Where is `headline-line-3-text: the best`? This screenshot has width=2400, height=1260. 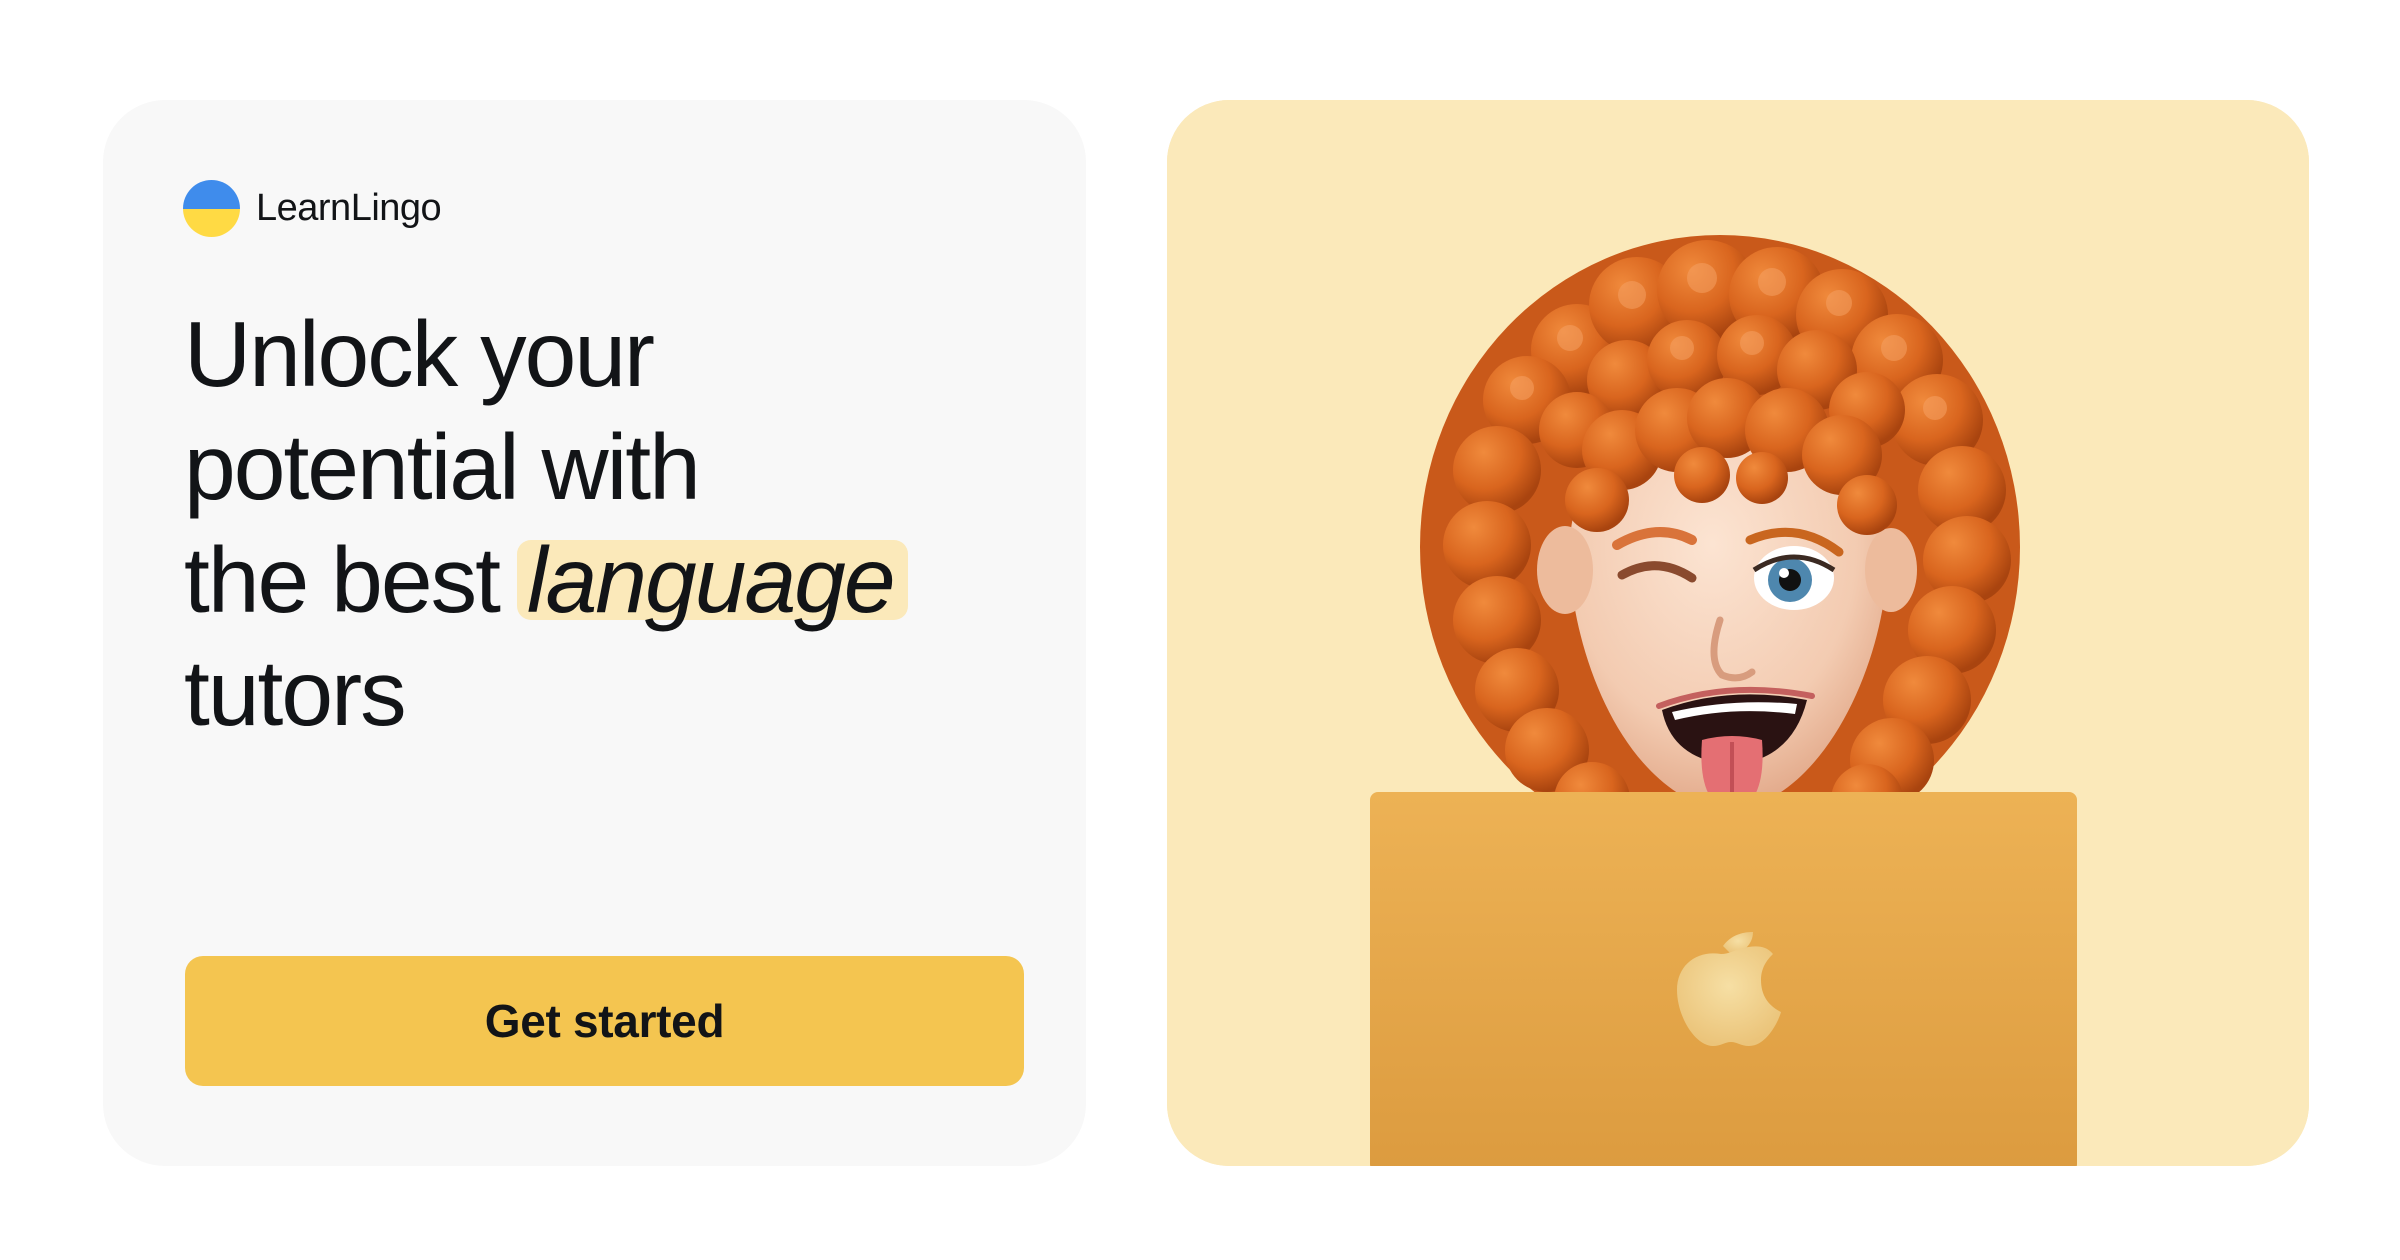 headline-line-3-text: the best is located at coordinates (342, 580).